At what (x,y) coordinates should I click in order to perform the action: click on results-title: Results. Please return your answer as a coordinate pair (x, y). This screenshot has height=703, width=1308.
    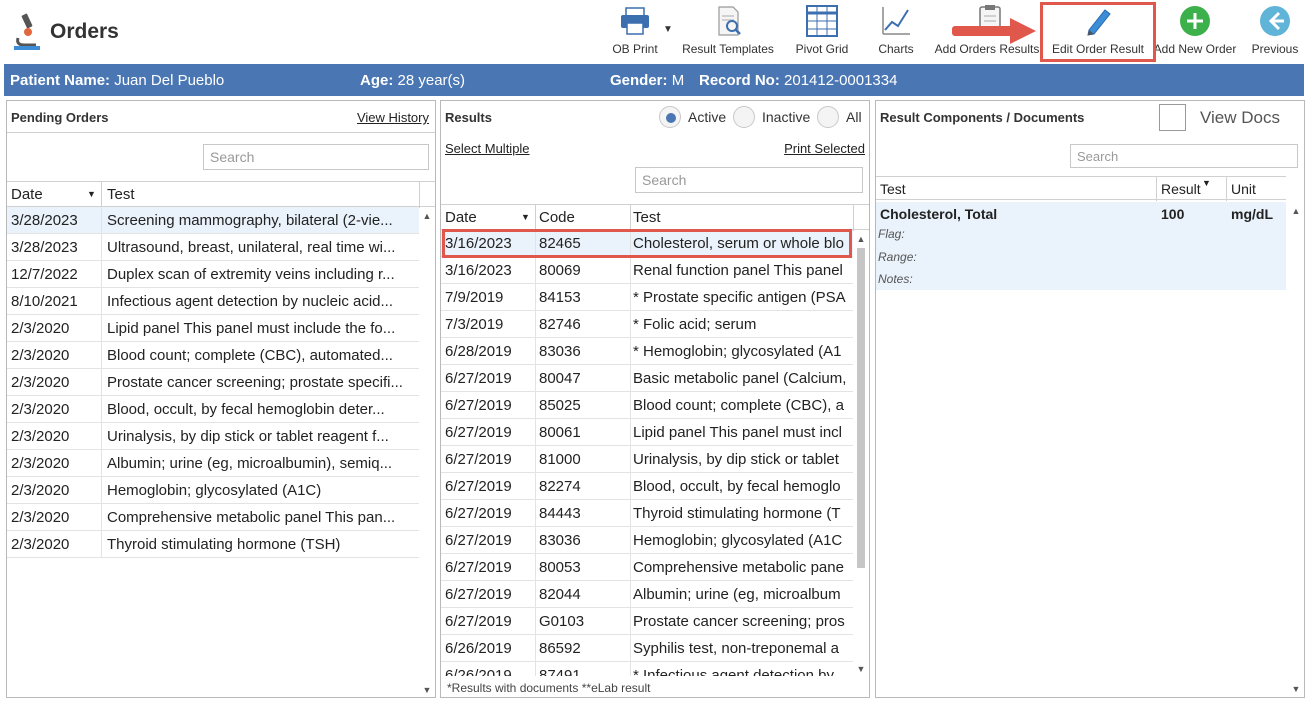
    Looking at the image, I should click on (468, 117).